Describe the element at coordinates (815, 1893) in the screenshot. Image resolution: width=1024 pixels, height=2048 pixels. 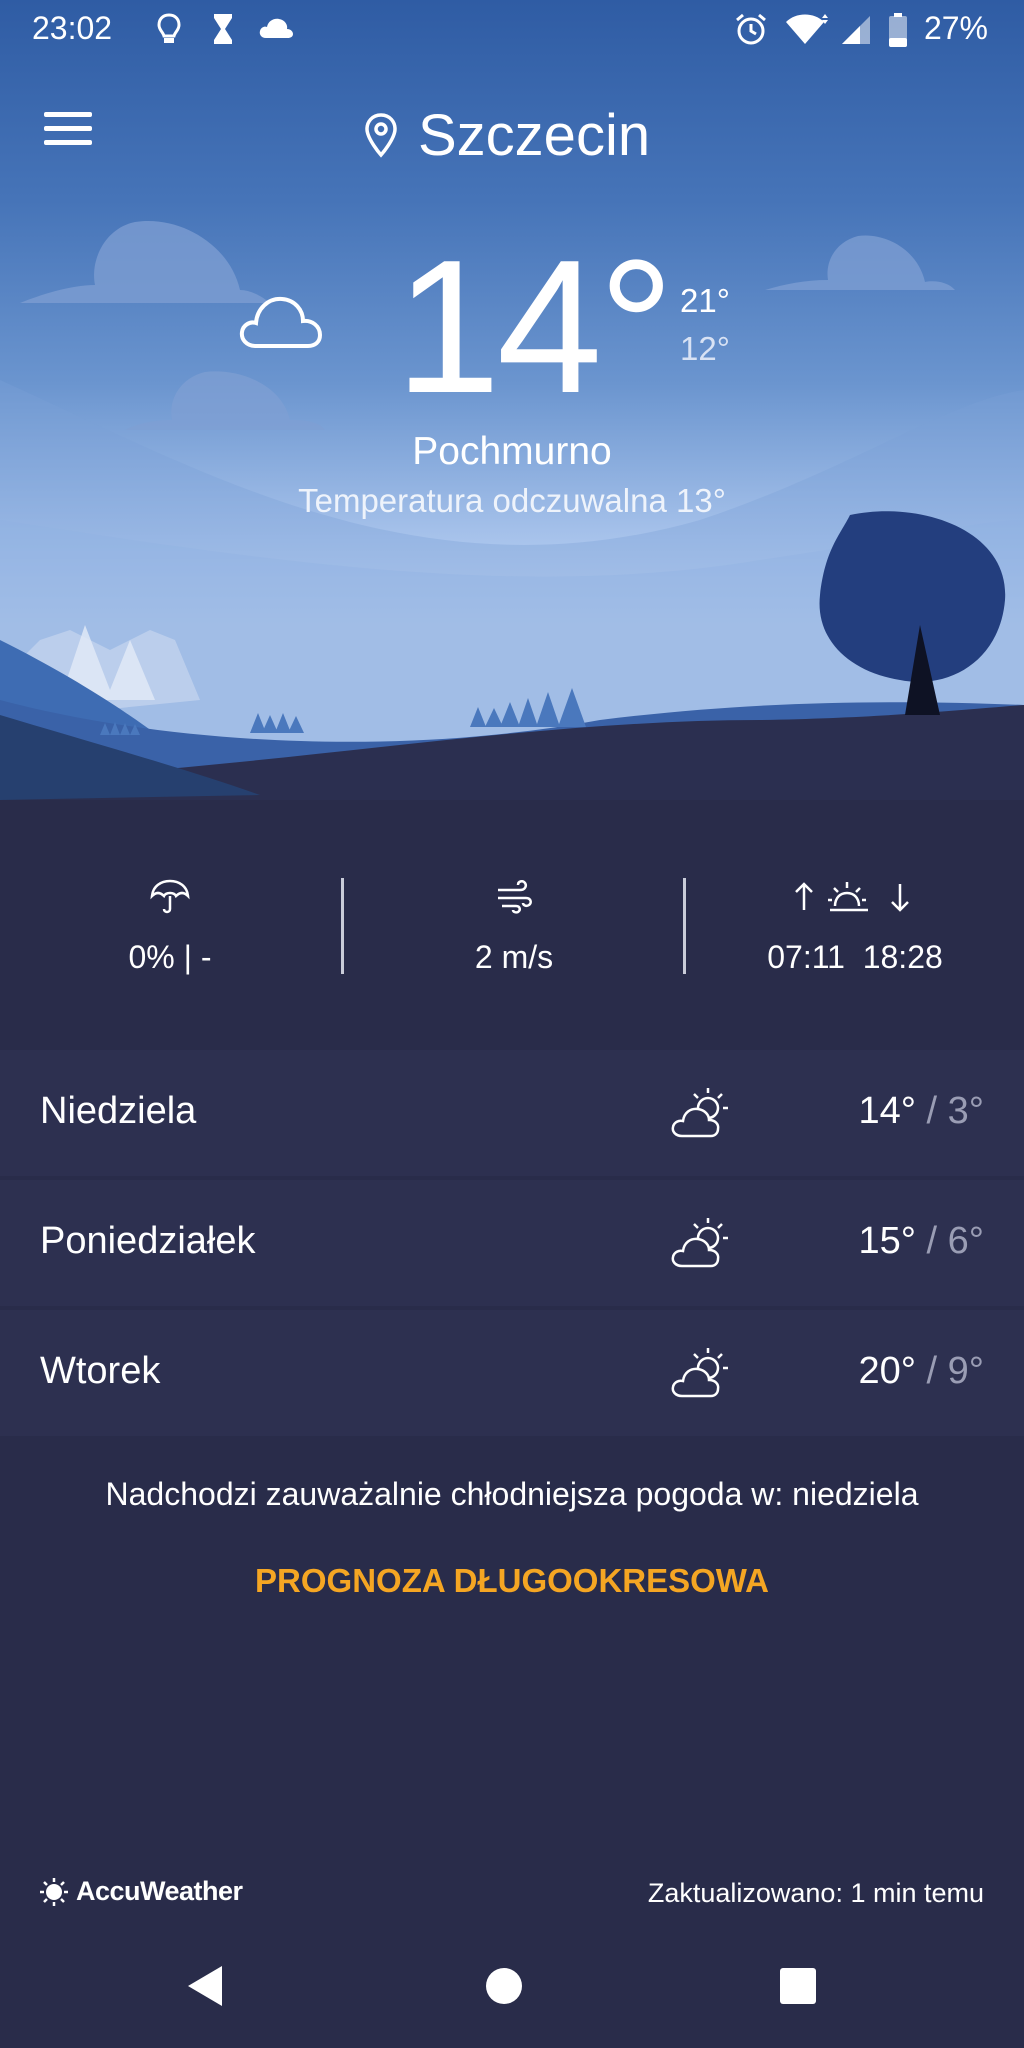
I see `last-updated: Zaktualizowano: 1 min temu` at that location.